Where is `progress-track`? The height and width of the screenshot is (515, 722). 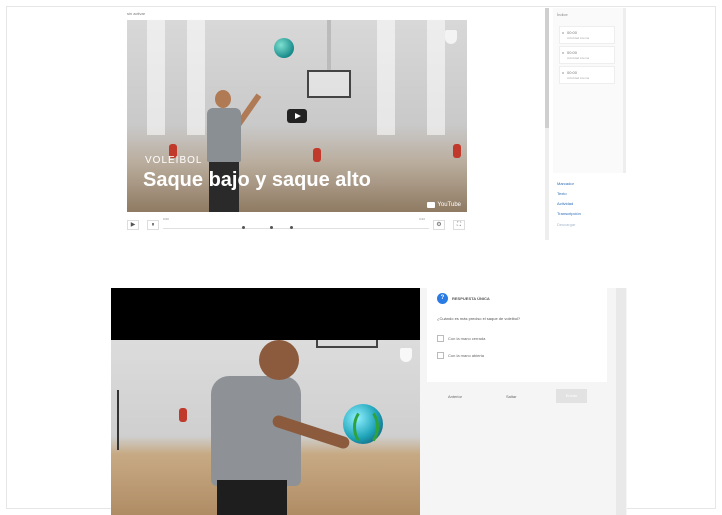
progress-track is located at coordinates (296, 228).